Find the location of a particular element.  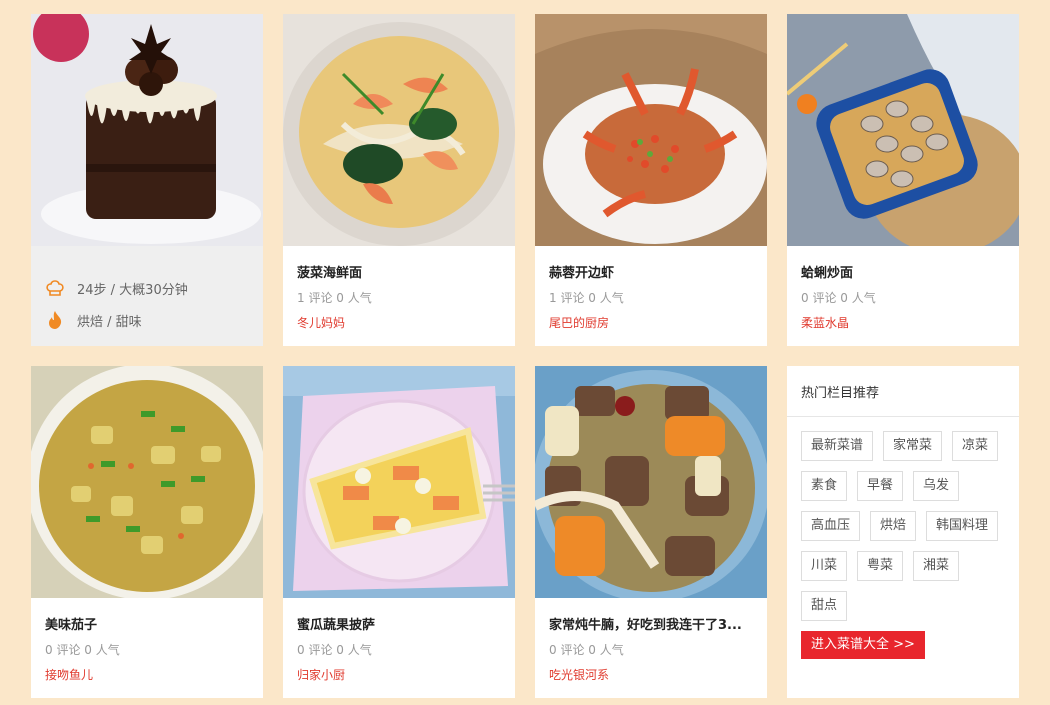

recipe-author: 冬儿妈妈 is located at coordinates (399, 322).